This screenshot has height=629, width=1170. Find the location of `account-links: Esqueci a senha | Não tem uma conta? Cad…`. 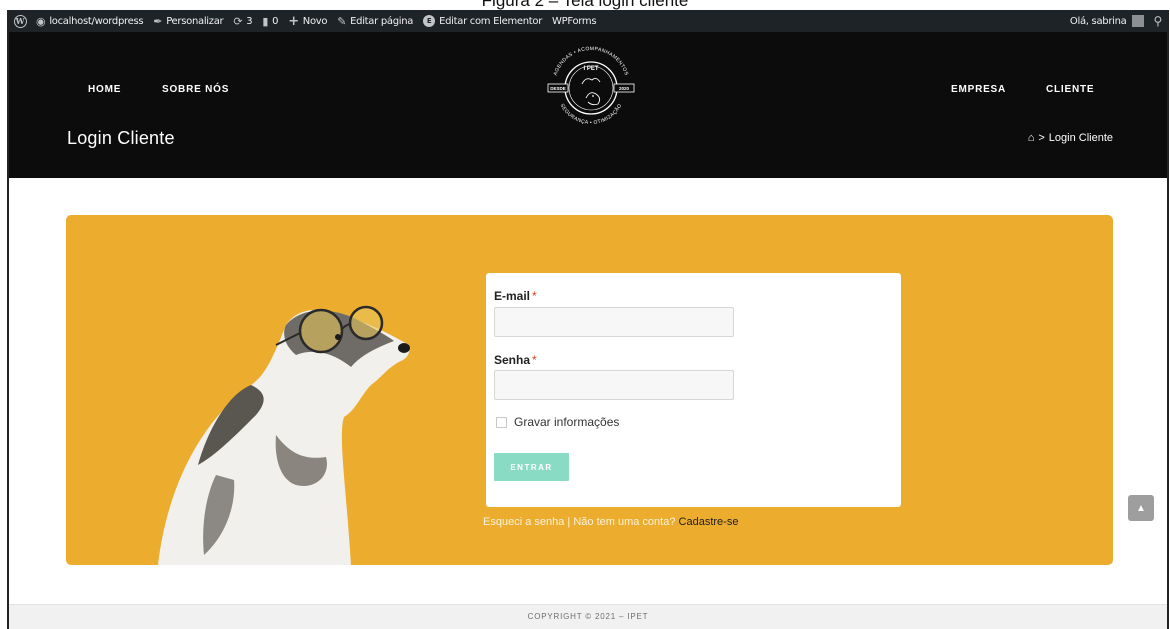

account-links: Esqueci a senha | Não tem uma conta? Cad… is located at coordinates (610, 522).